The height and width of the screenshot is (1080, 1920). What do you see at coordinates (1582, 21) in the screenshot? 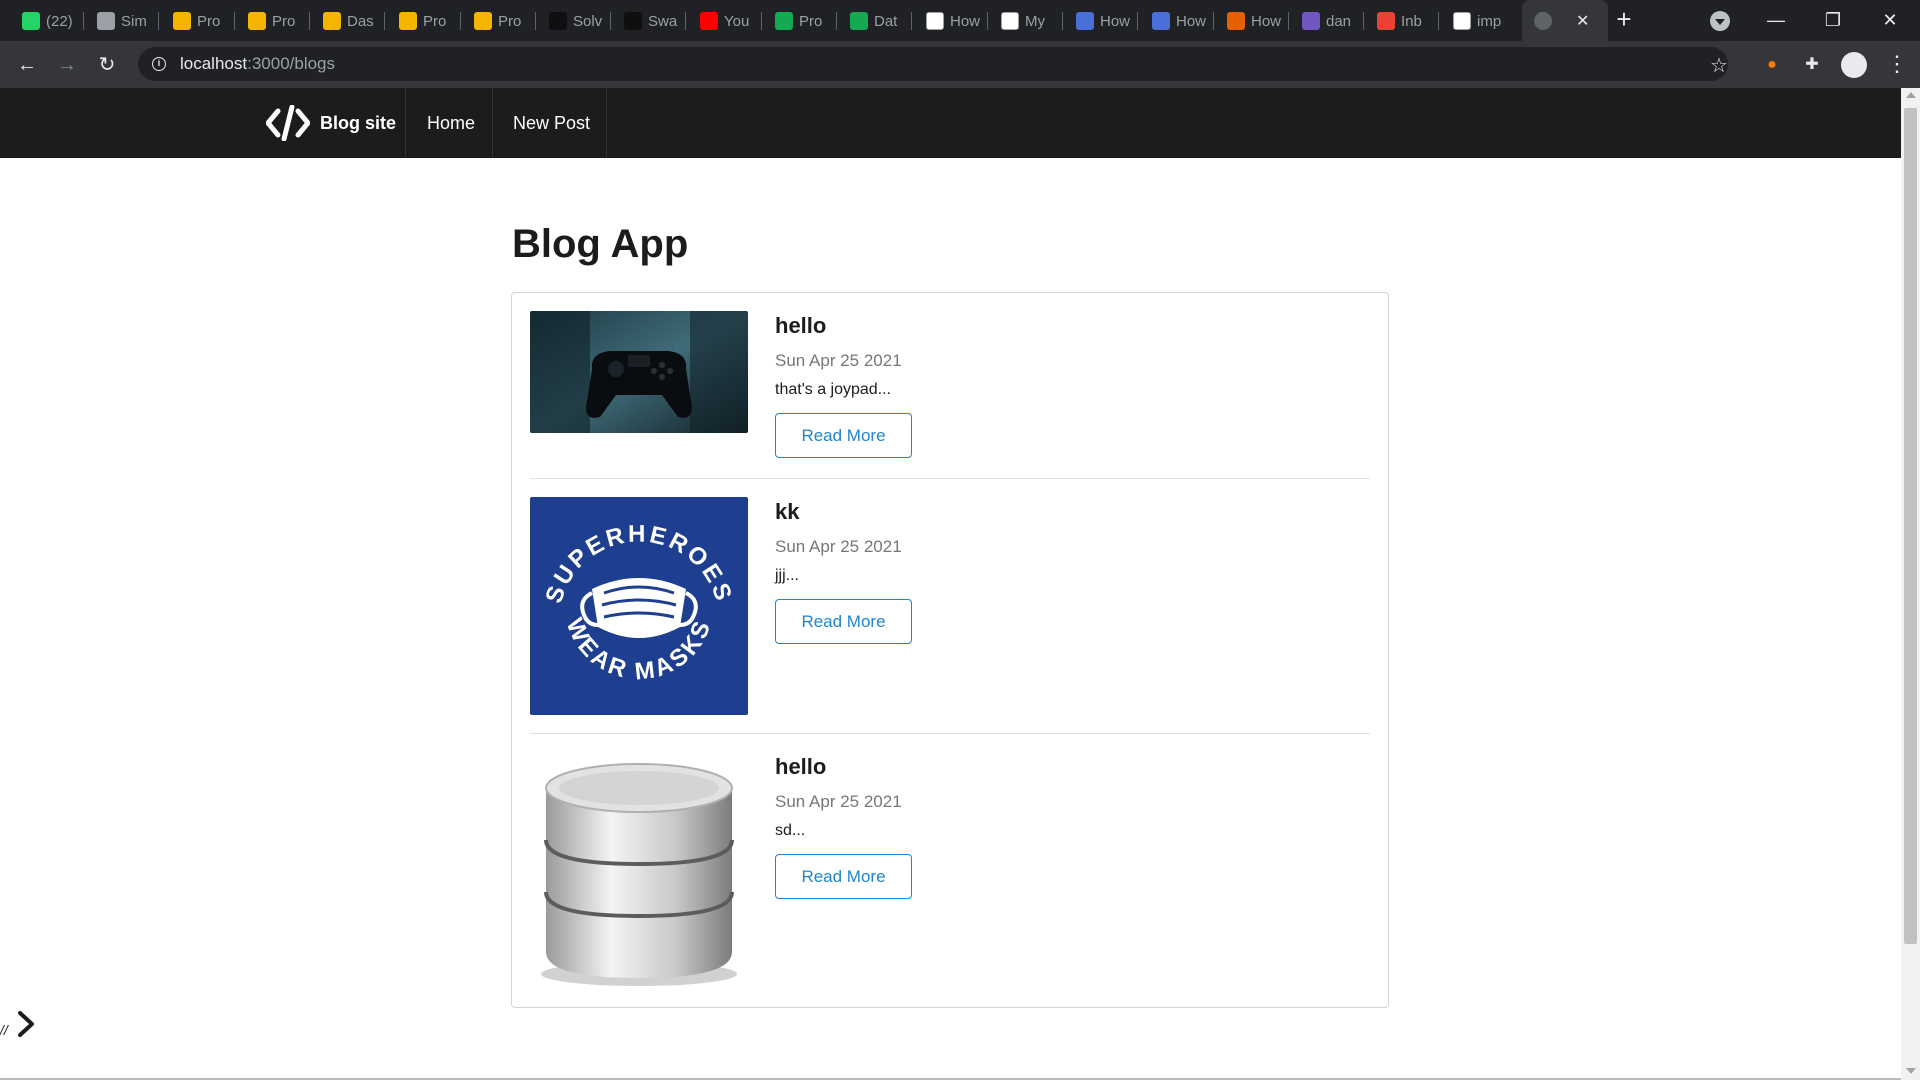
I see `close-tab-icon: ✕` at bounding box center [1582, 21].